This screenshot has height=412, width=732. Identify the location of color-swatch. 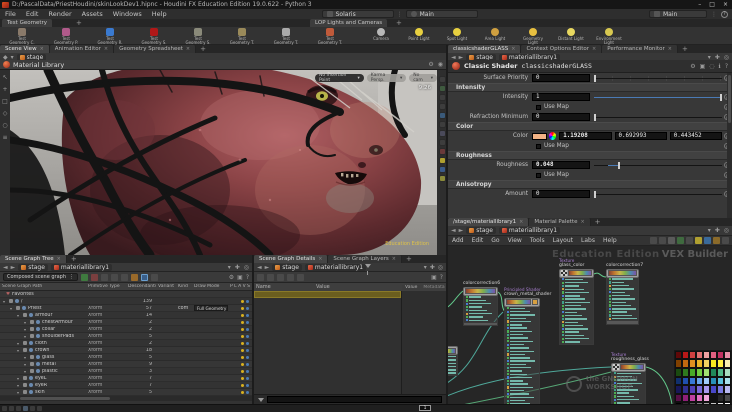
(539, 136).